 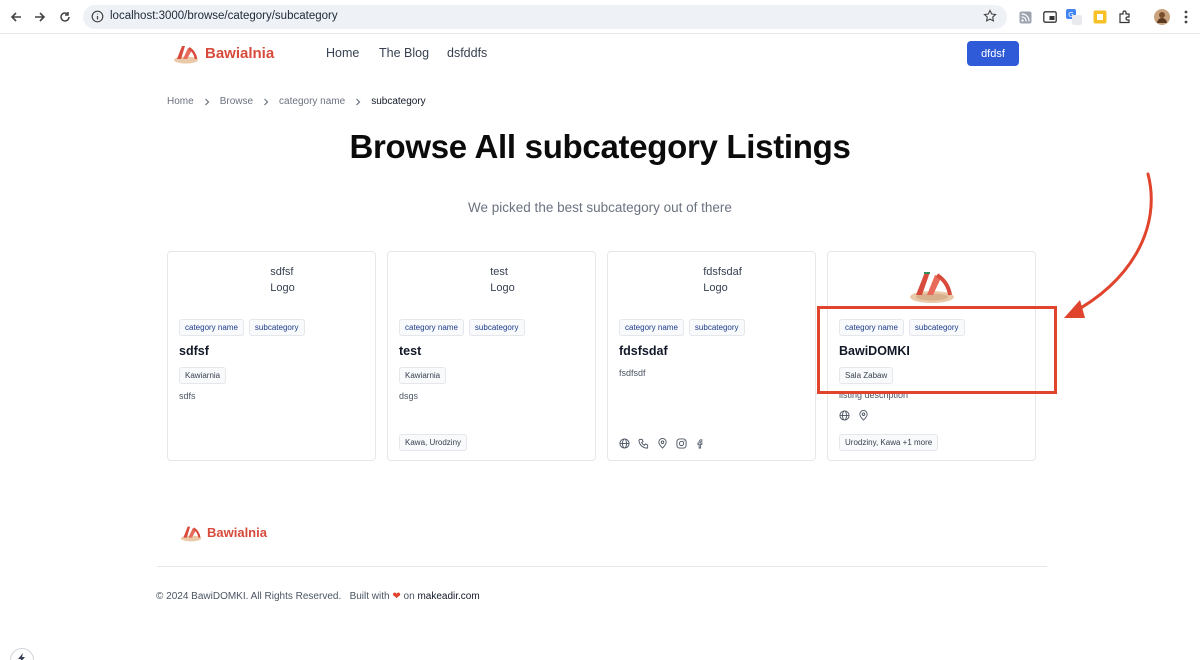 What do you see at coordinates (990, 18) in the screenshot?
I see `bookmark-star-icon` at bounding box center [990, 18].